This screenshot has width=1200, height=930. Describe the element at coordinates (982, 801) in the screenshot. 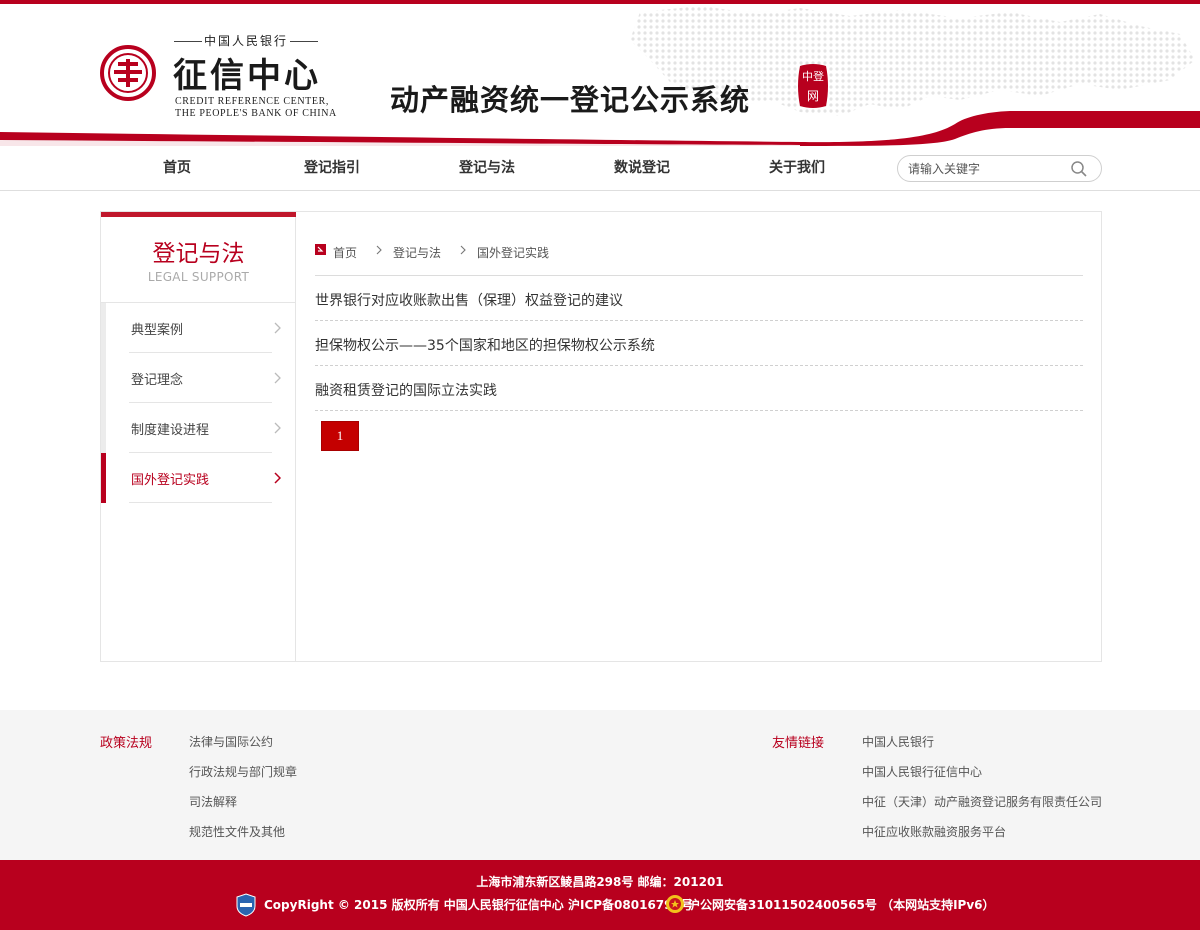

I see `friend-link: 中征（天津）动产融资登记服务有限责任公司` at that location.